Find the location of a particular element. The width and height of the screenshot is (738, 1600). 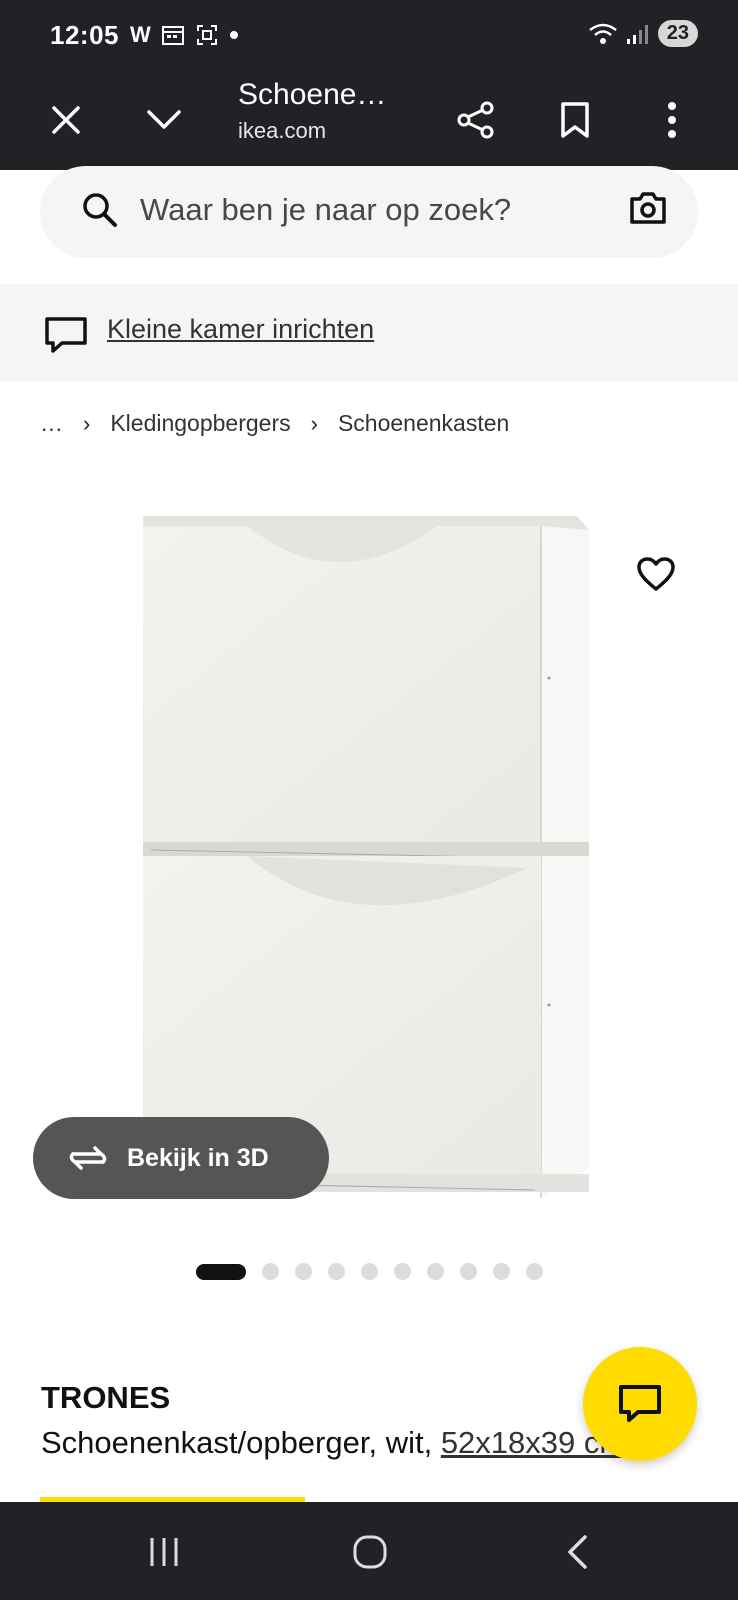

close-tab-button is located at coordinates (66, 120).